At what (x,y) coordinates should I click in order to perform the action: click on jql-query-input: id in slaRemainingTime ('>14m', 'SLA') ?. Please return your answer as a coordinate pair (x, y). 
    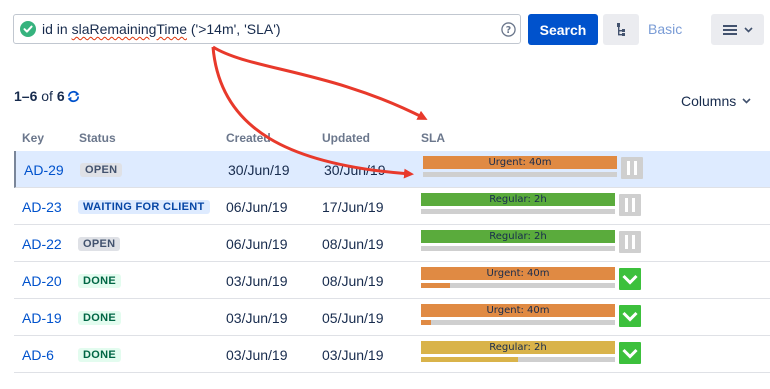
    Looking at the image, I should click on (267, 29).